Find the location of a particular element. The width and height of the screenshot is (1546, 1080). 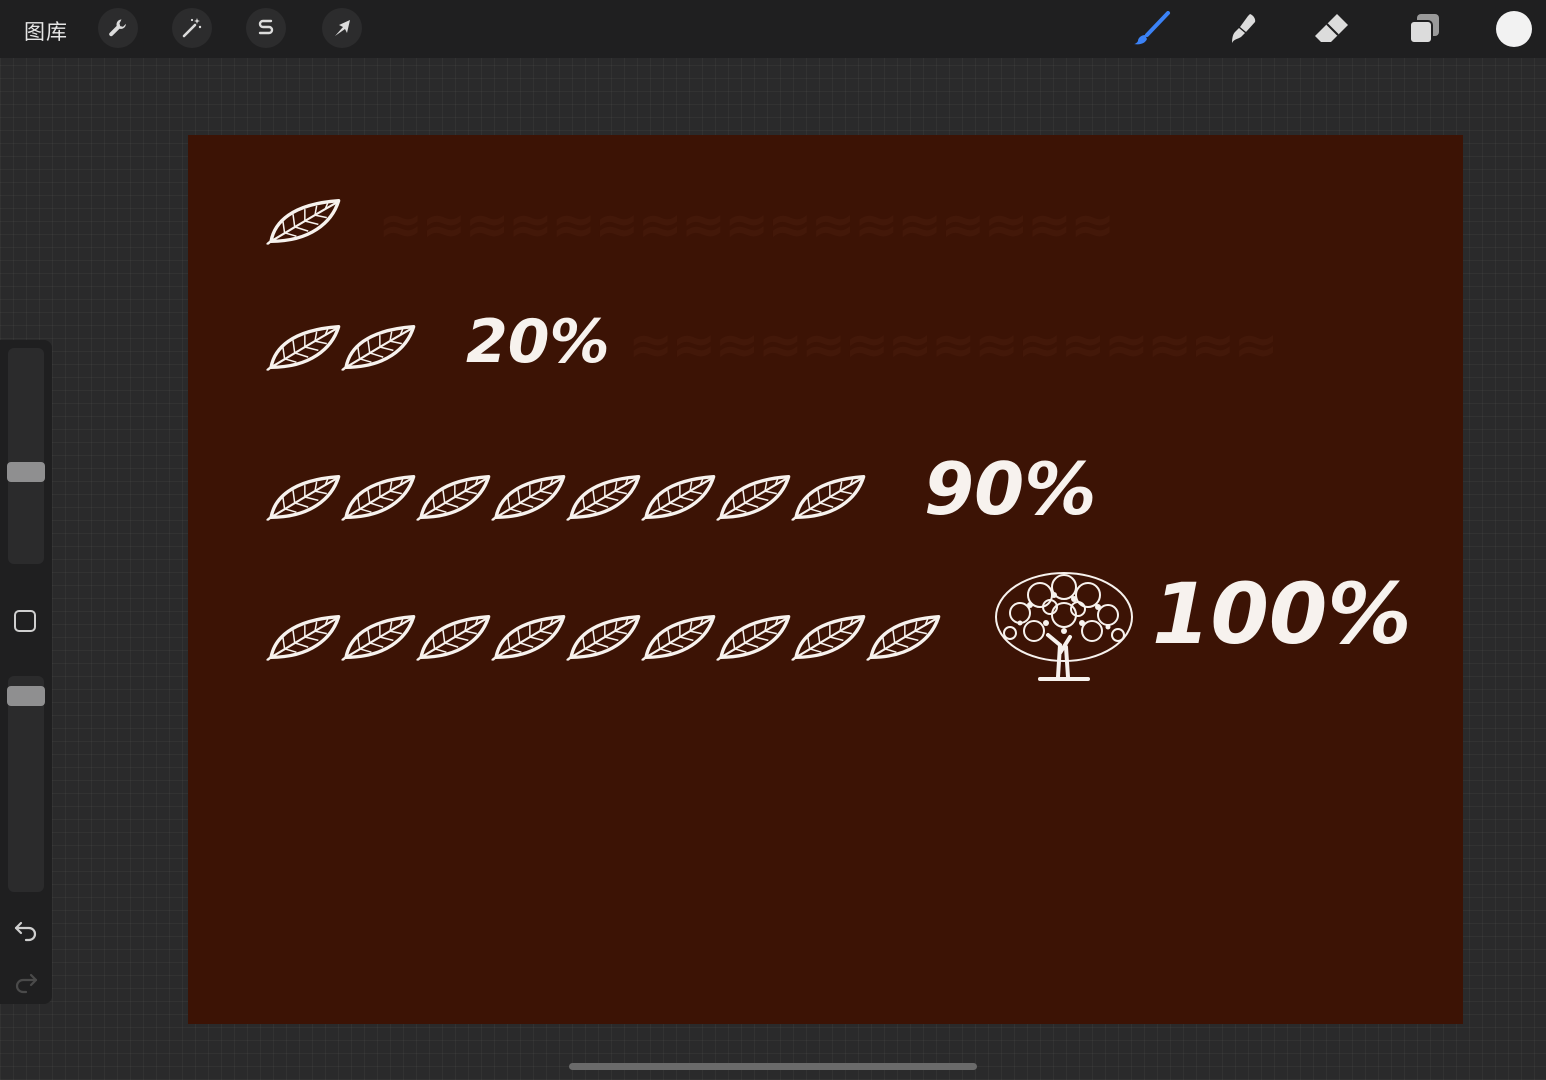

magic-wand-icon is located at coordinates (192, 28).